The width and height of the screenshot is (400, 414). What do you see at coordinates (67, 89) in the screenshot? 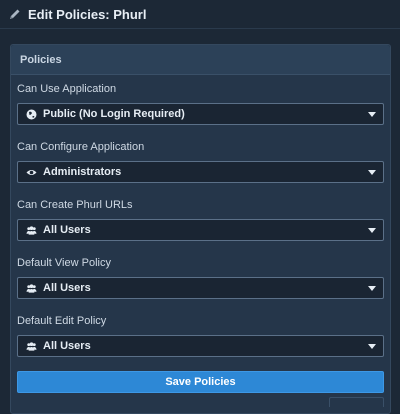
I see `can-use-application-label: Can Use Application` at bounding box center [67, 89].